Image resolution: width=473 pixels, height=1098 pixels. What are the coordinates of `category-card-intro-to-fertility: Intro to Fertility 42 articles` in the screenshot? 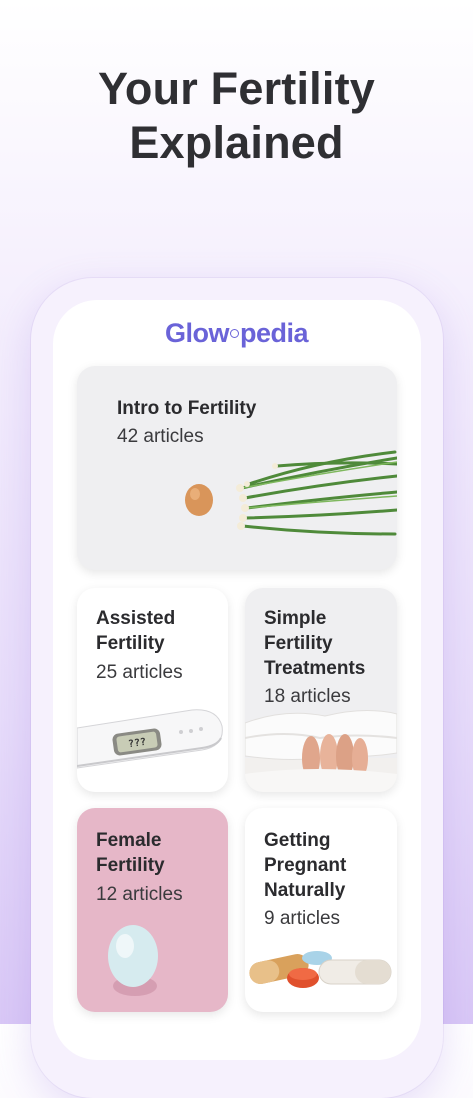 It's located at (237, 468).